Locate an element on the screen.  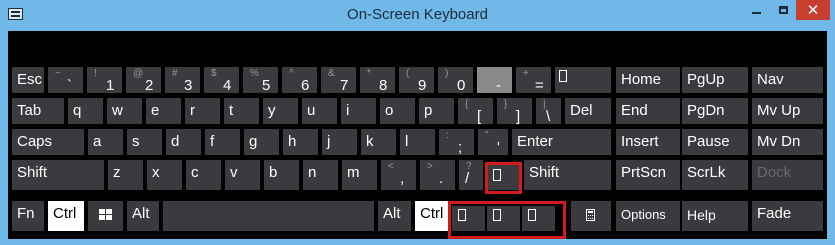
key-backslash: | \ is located at coordinates (548, 111).